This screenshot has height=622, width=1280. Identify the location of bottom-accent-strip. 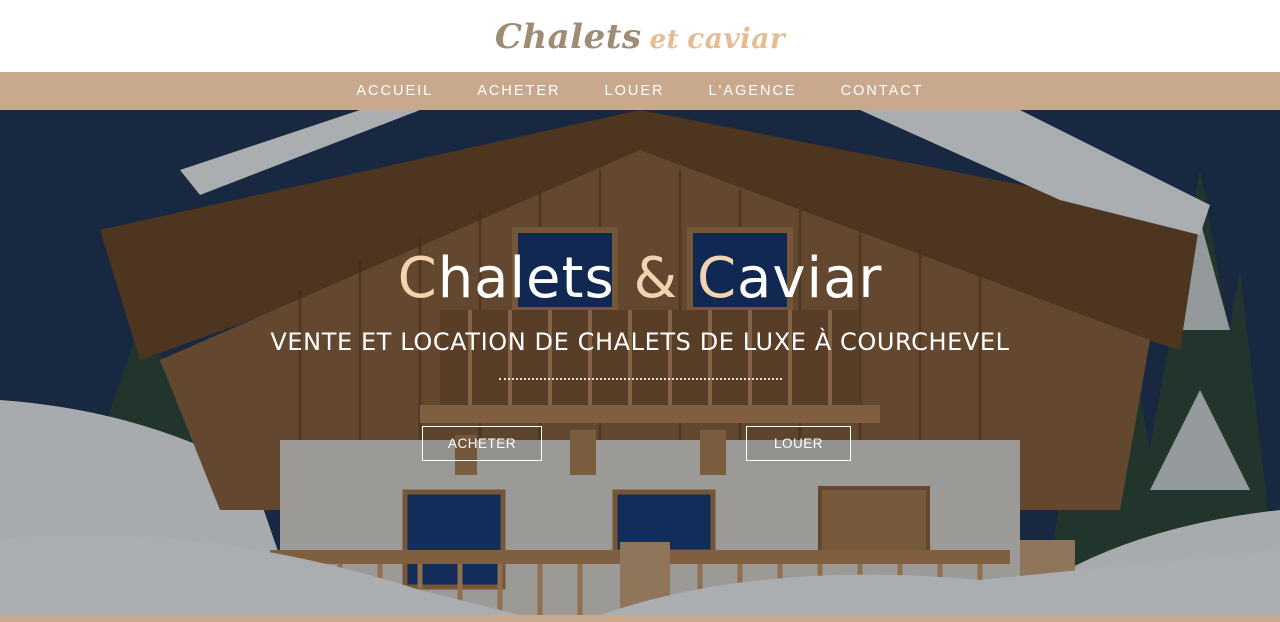
(640, 618).